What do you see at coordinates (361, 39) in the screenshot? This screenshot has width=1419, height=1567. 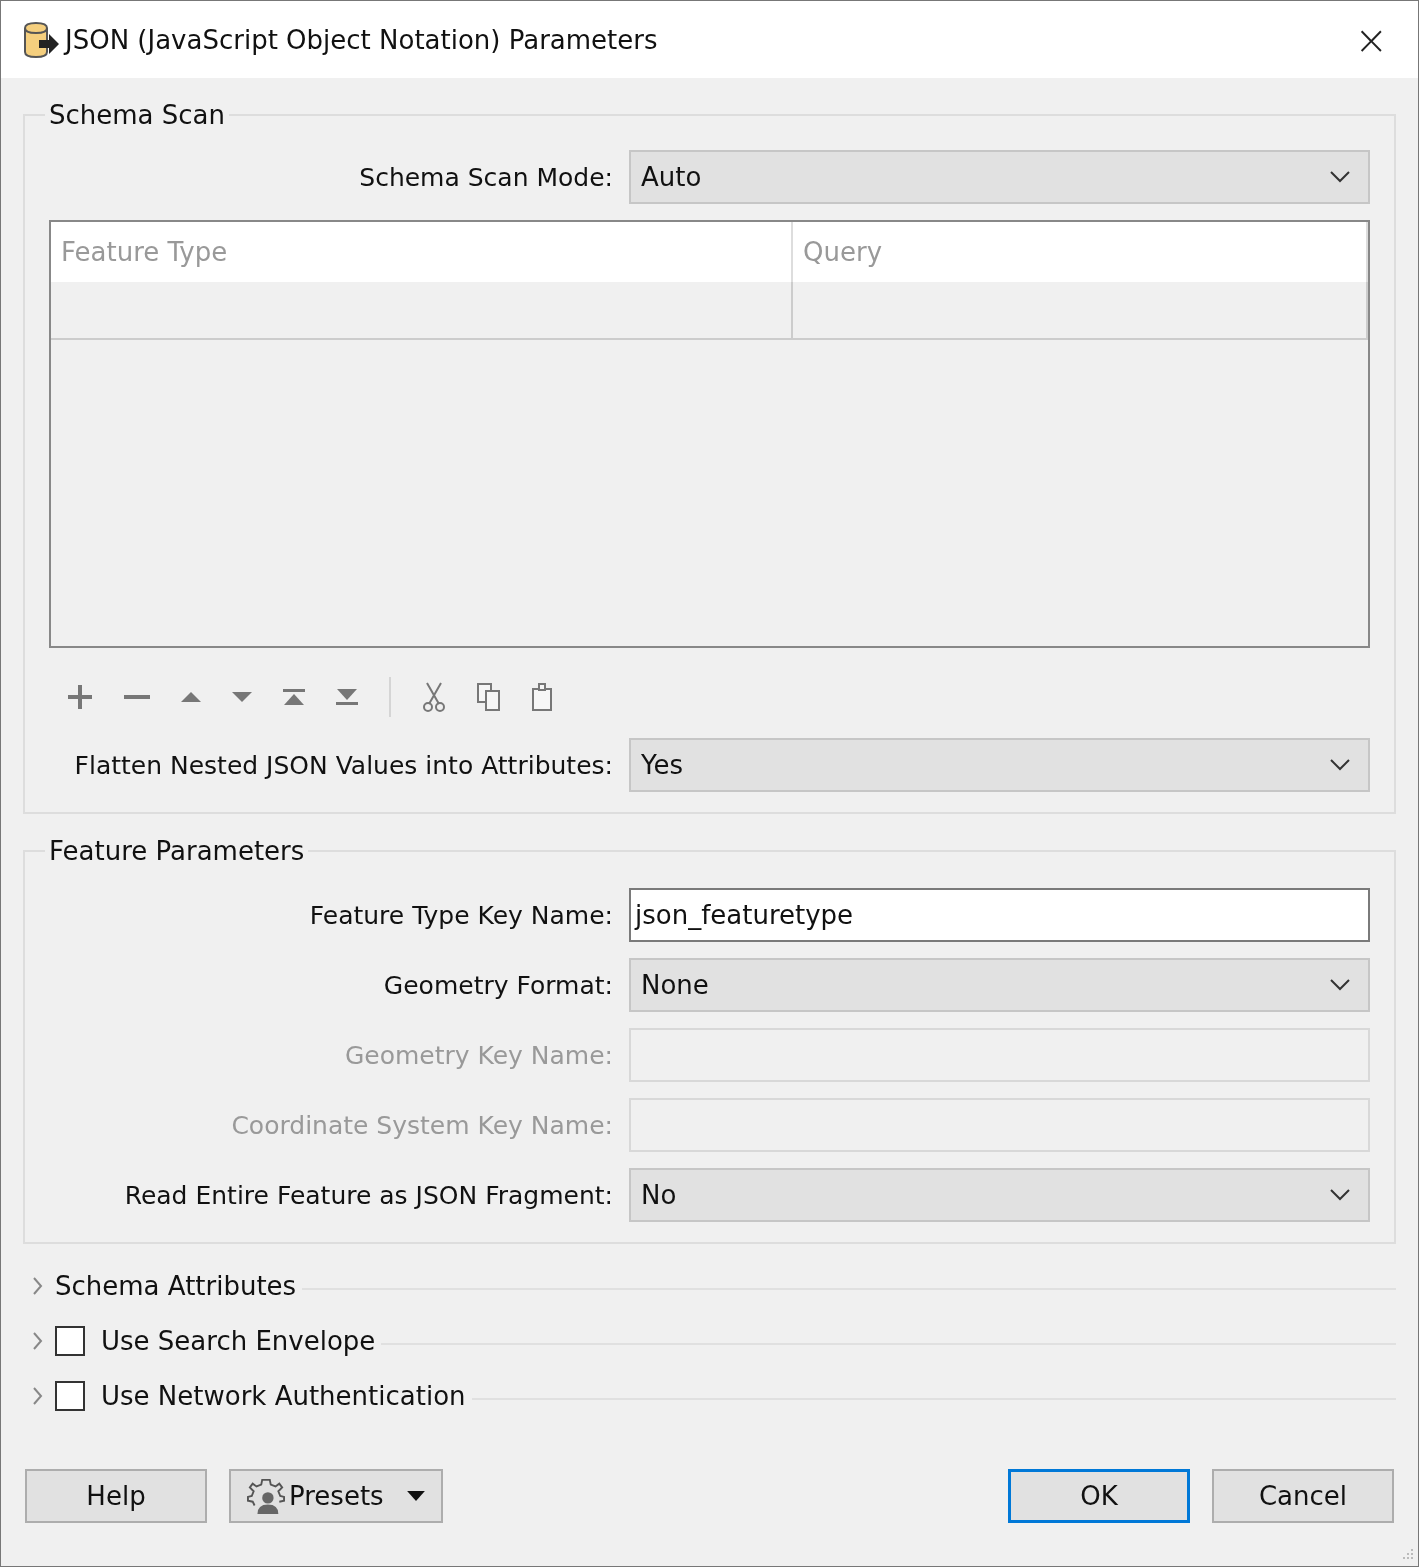 I see `window-title: JSON (JavaScript Object Notation) Parameters` at bounding box center [361, 39].